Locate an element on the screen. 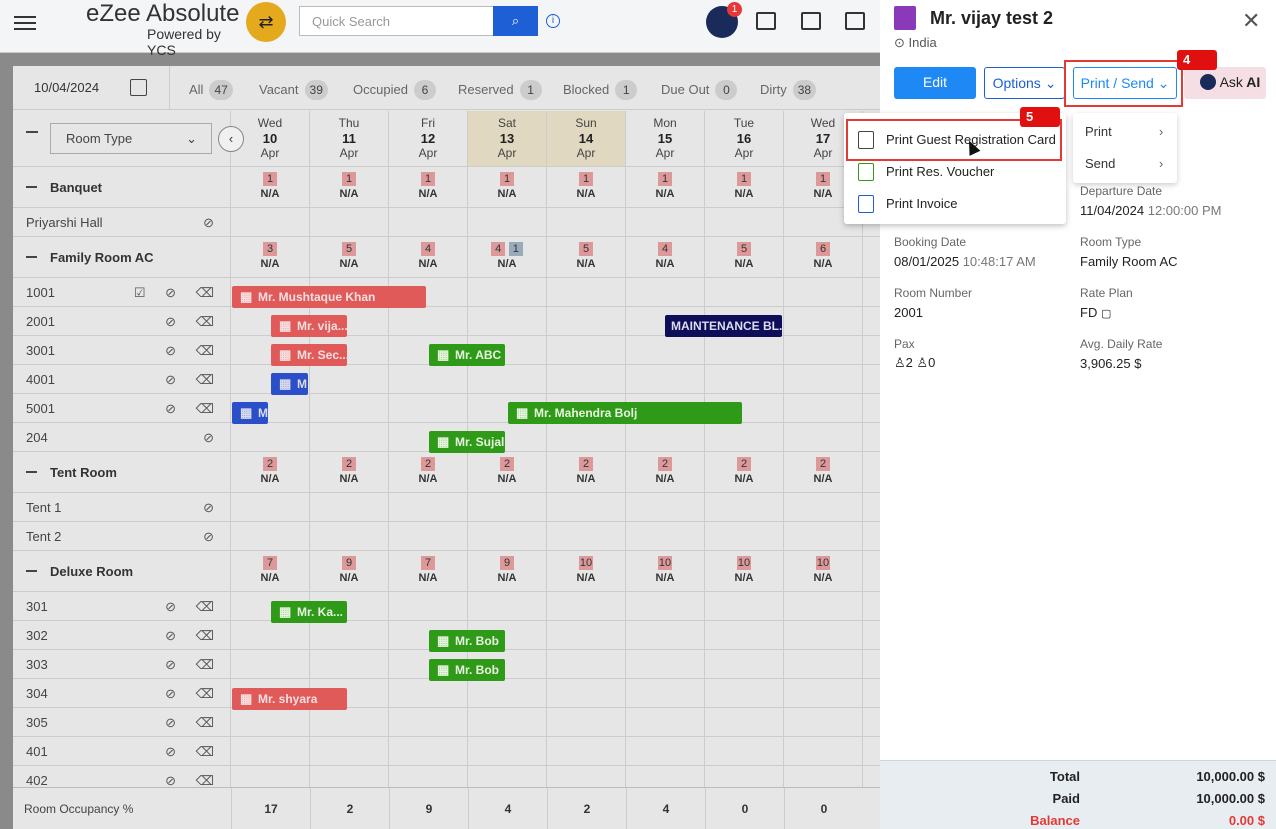 The image size is (1276, 829). room-status-icon: ☑ ⊘ ⌫ is located at coordinates (178, 293).